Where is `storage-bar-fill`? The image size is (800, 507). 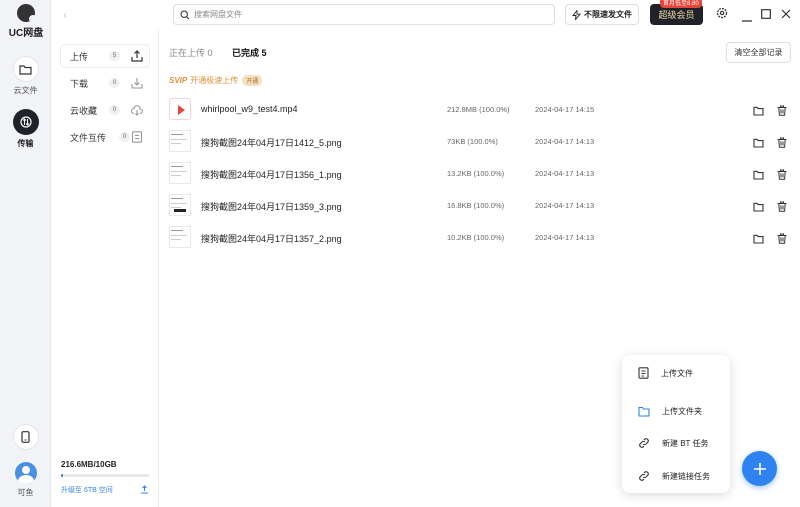
storage-bar-fill is located at coordinates (62, 475).